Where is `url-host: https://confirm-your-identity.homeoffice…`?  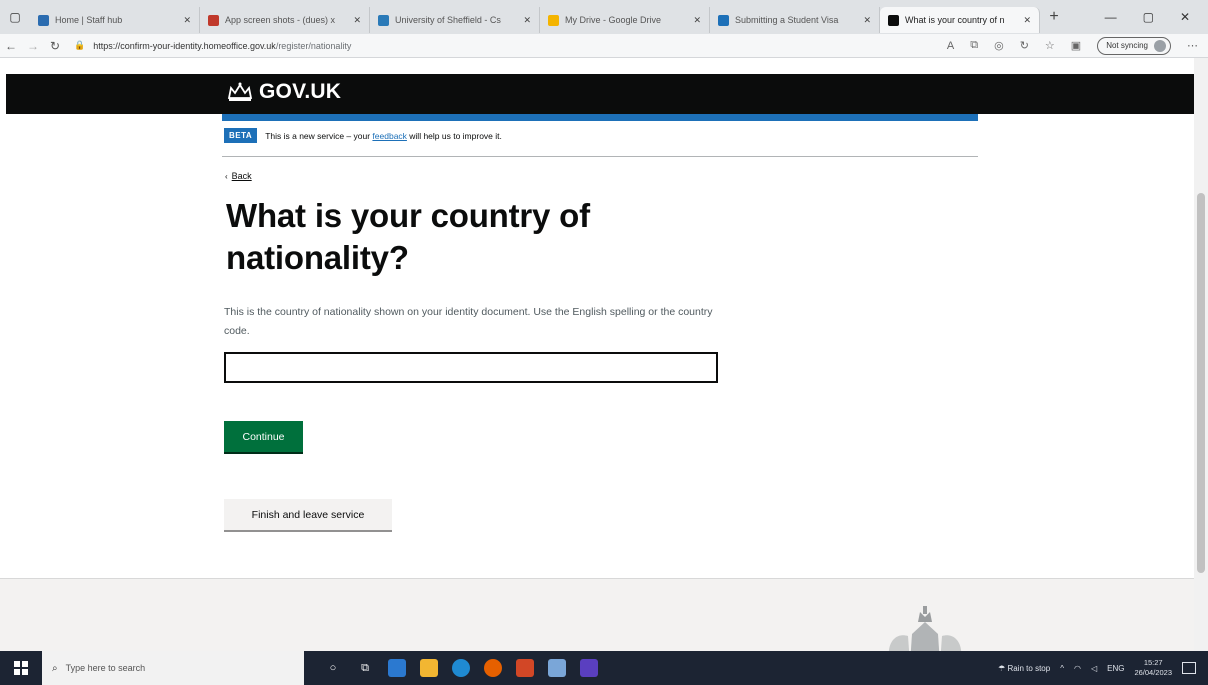
url-host: https://confirm-your-identity.homeoffice… is located at coordinates (184, 45).